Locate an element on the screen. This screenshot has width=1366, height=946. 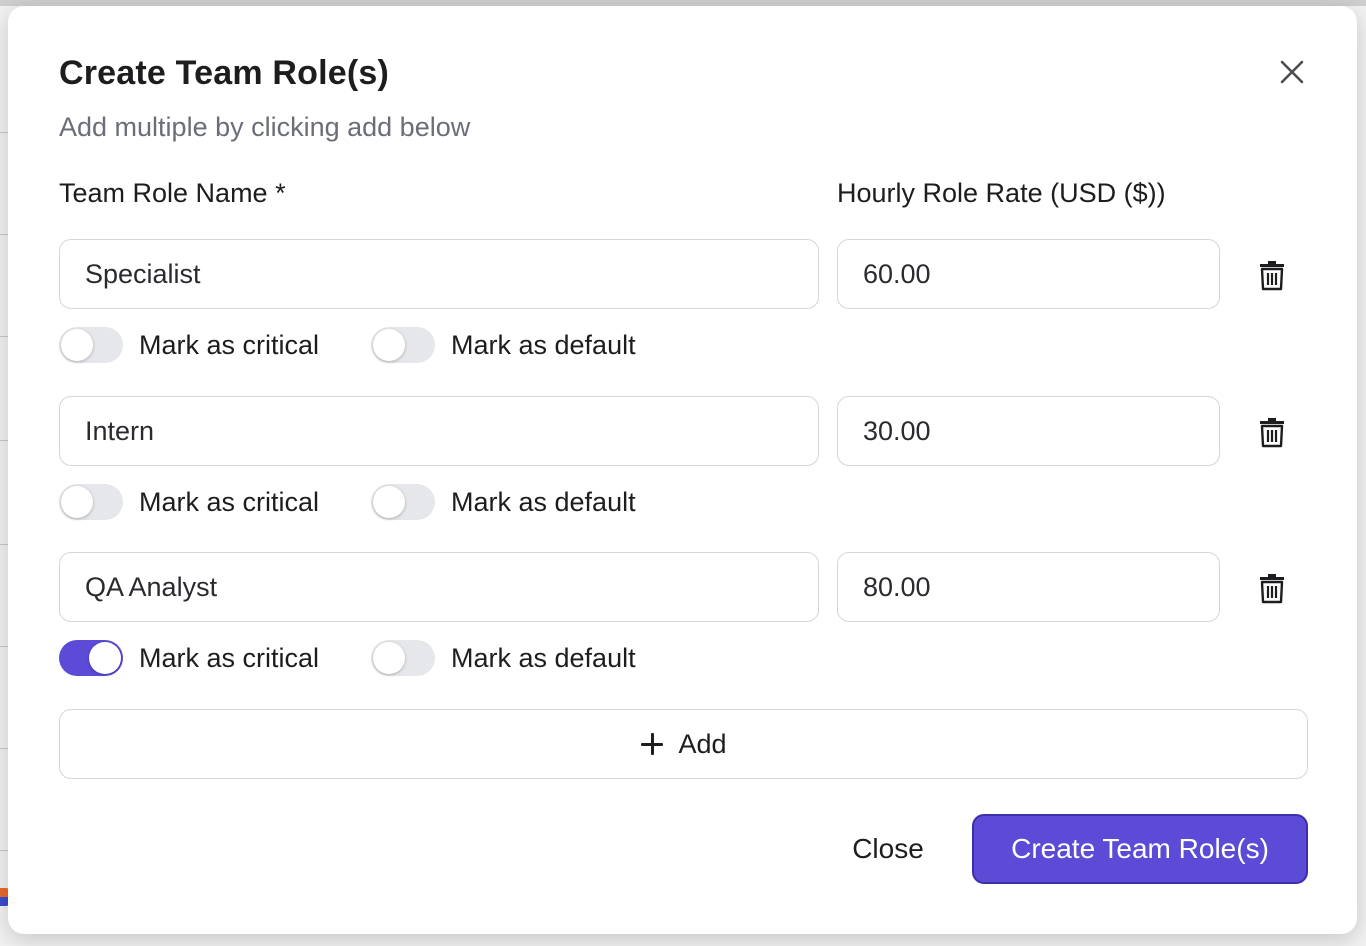
close-button: Close is located at coordinates (888, 849).